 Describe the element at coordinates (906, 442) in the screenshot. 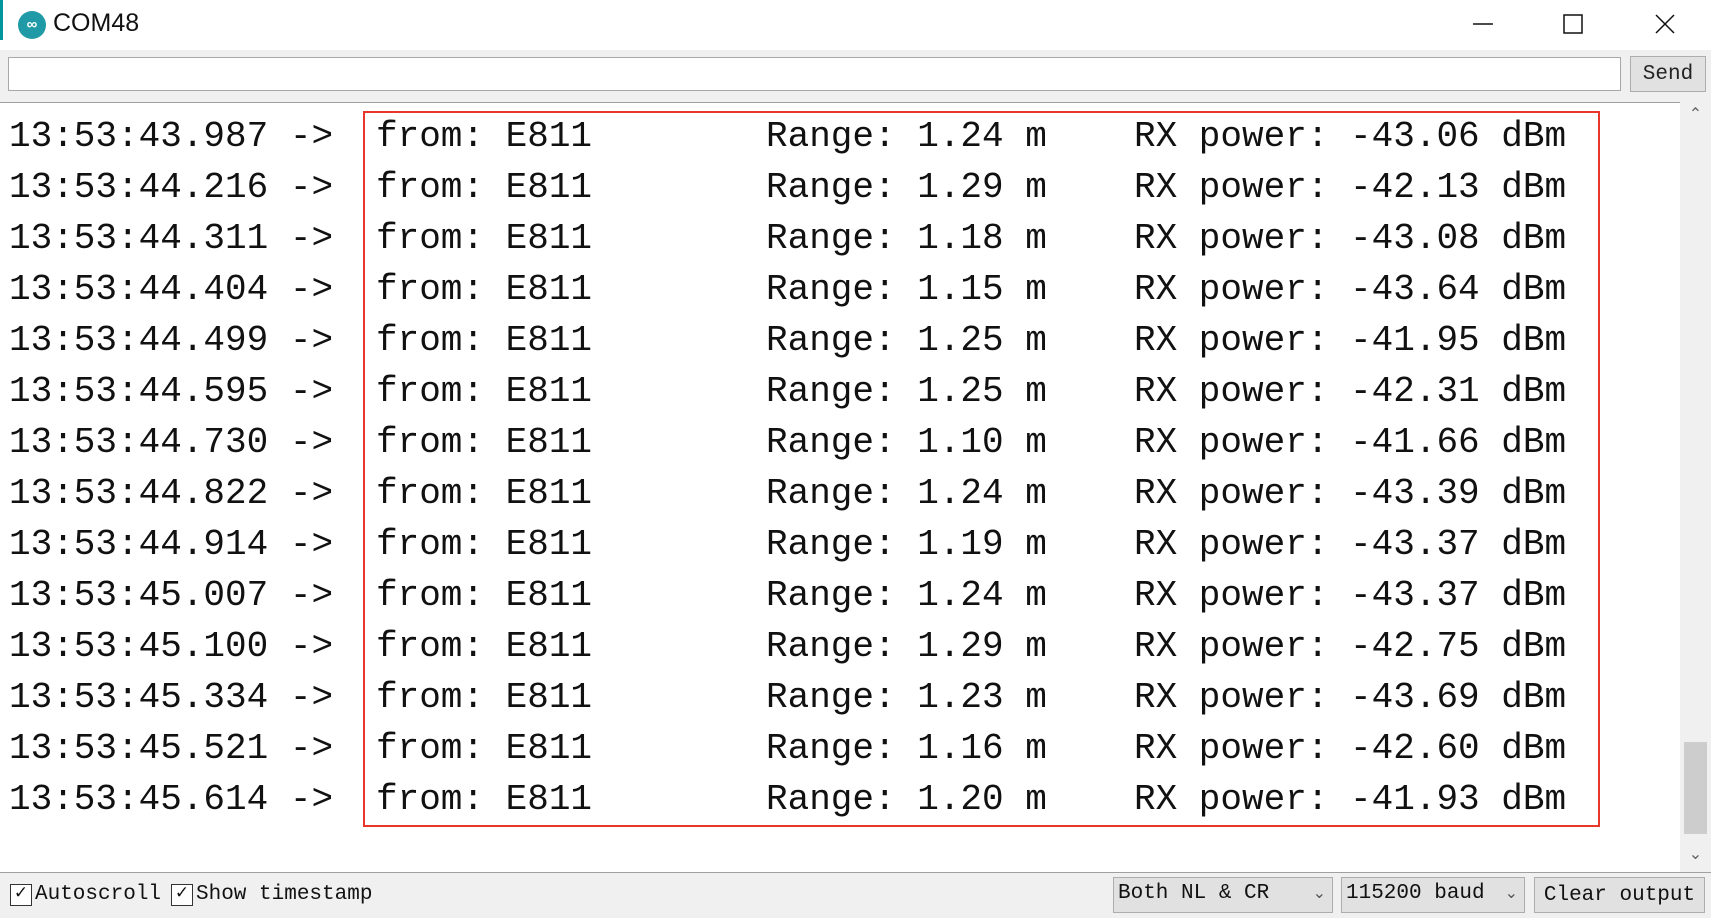

I see `row-range: Range: 1.10 m` at that location.